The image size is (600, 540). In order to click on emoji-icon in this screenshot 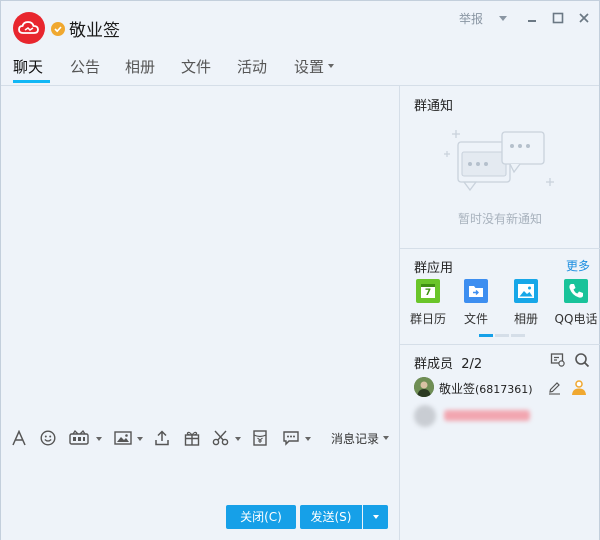, I will do `click(48, 438)`.